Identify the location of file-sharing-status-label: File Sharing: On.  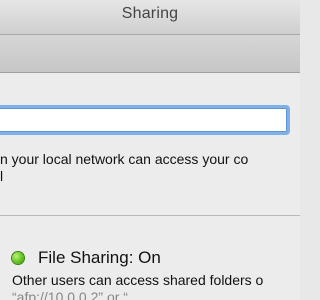
(99, 257).